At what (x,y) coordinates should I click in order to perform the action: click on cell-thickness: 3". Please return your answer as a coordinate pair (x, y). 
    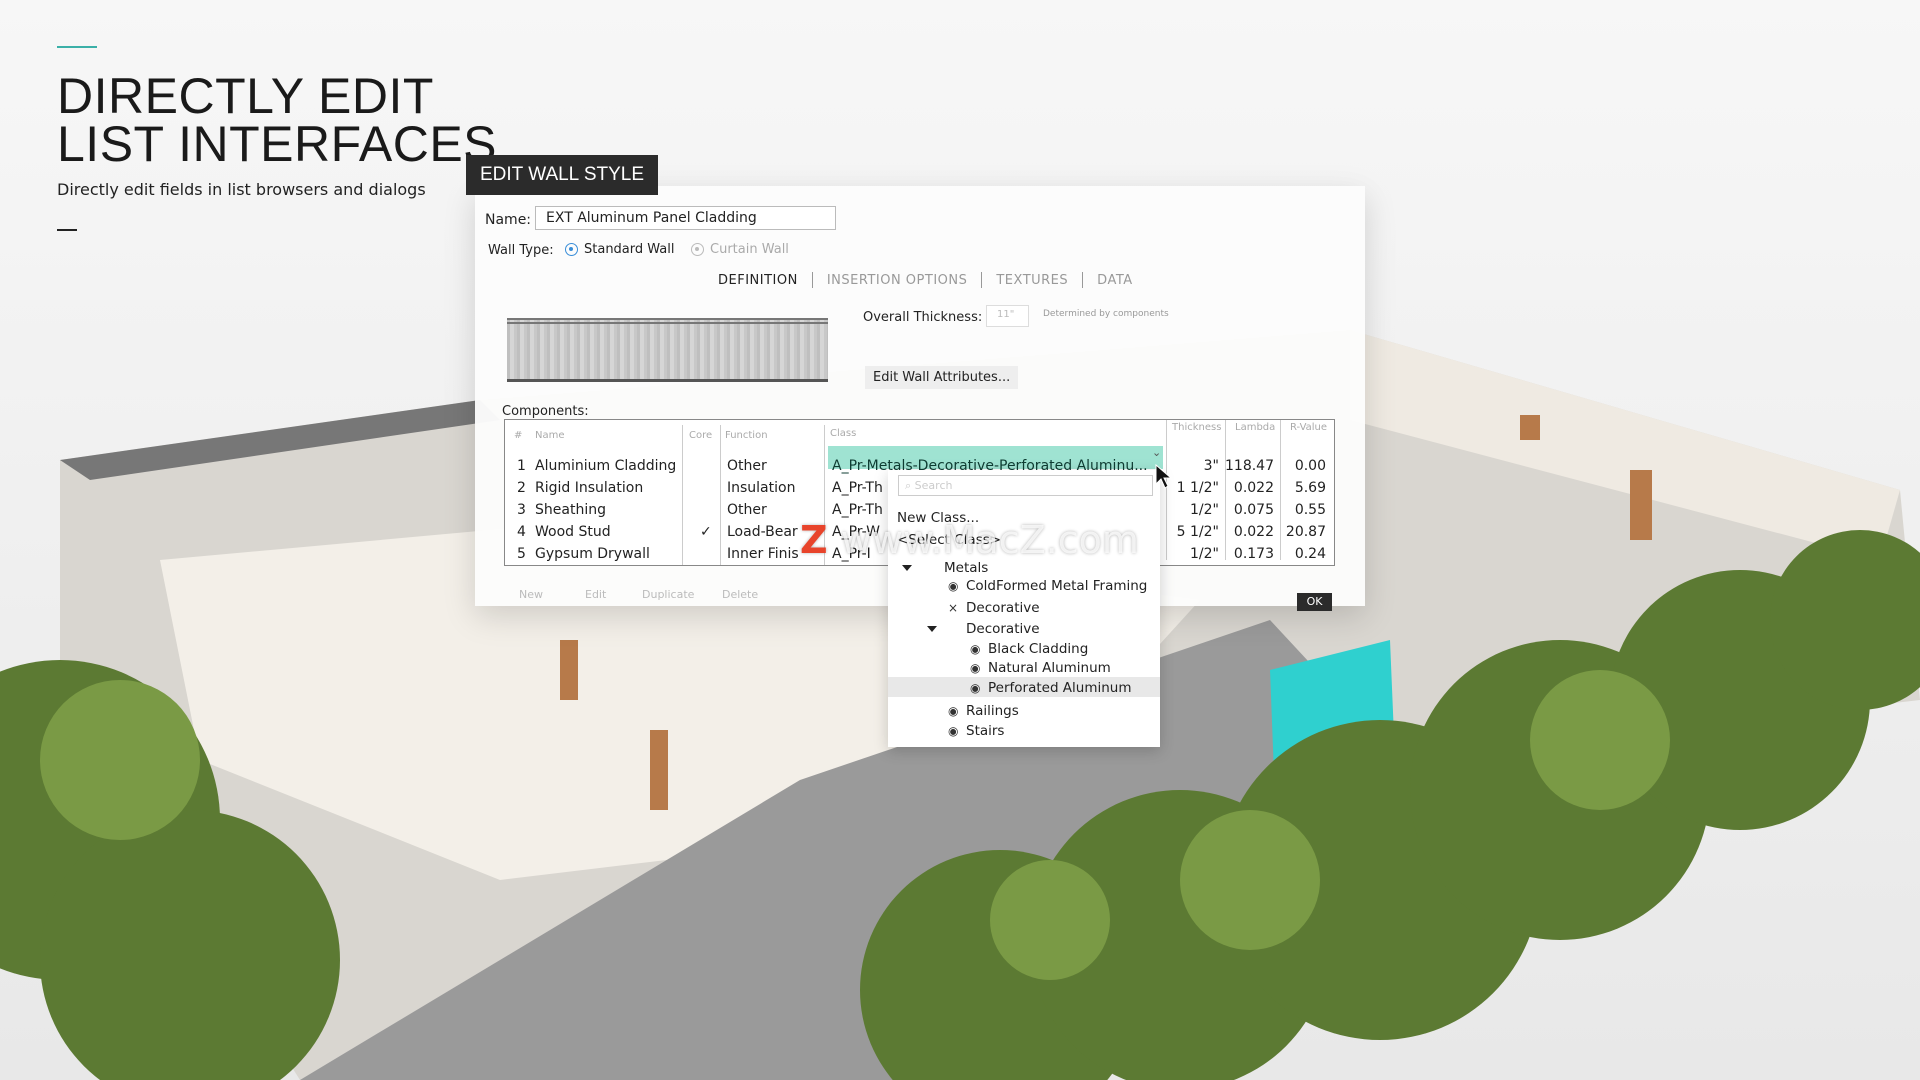
    Looking at the image, I should click on (1211, 466).